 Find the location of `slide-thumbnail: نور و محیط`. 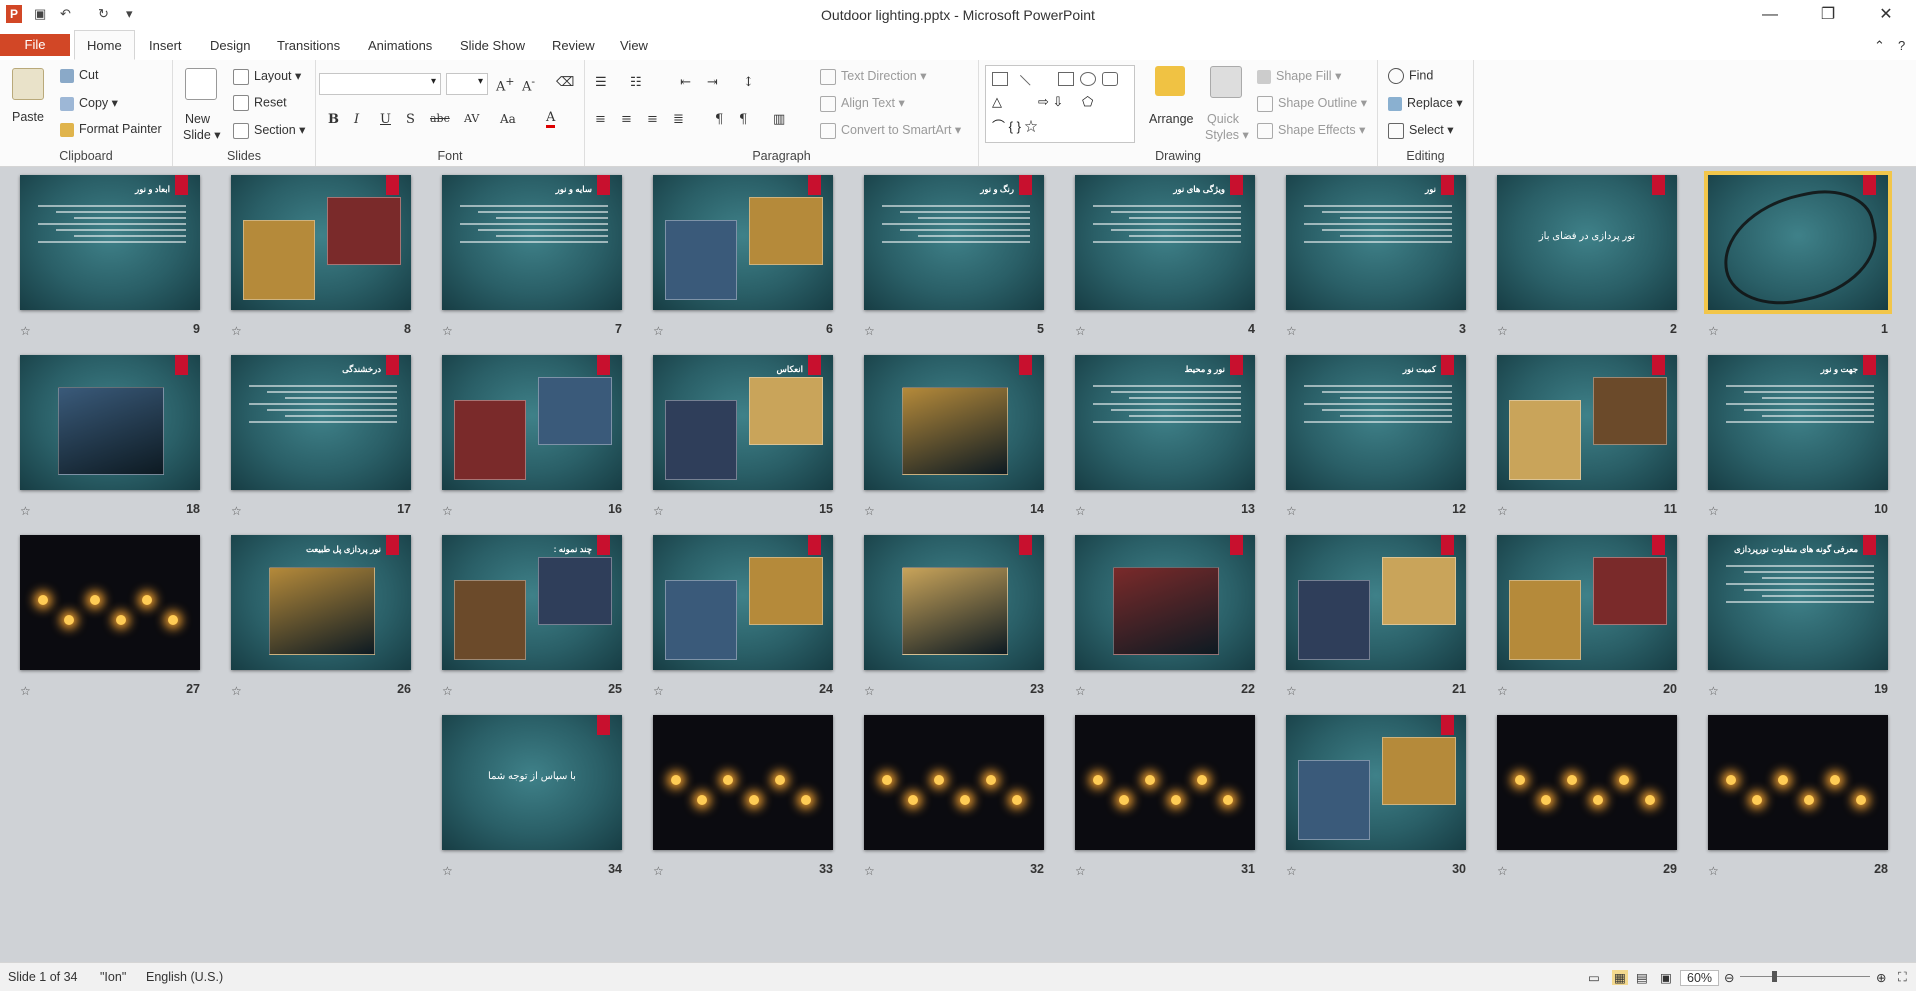

slide-thumbnail: نور و محیط is located at coordinates (1165, 422).